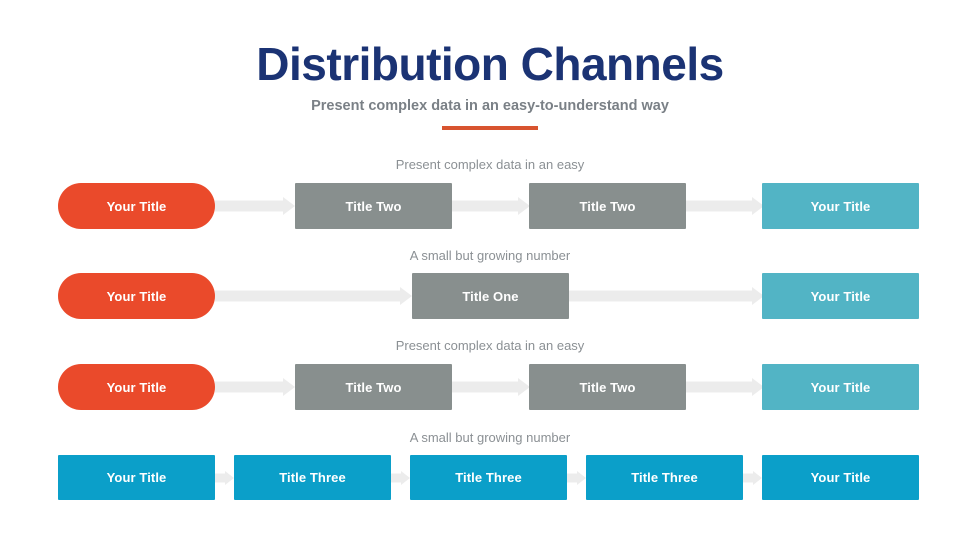 This screenshot has width=980, height=551. I want to click on row2-node-3: Your Title, so click(840, 296).